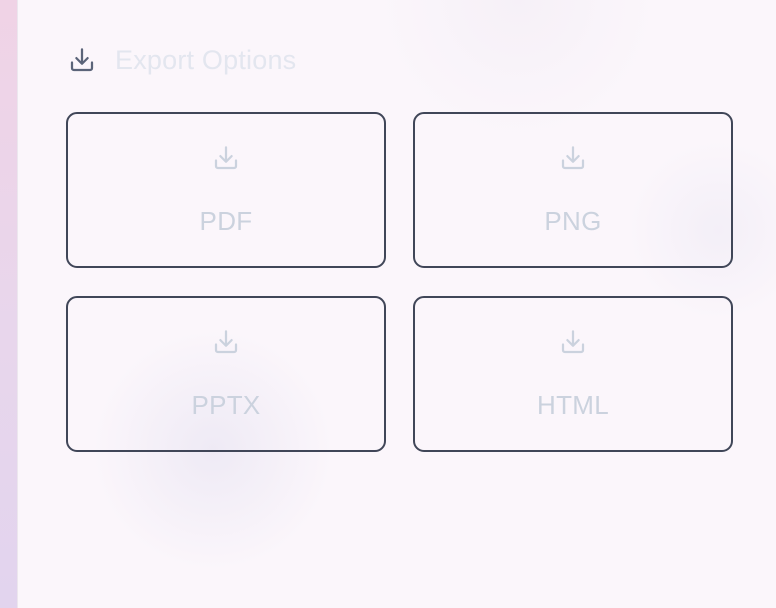 This screenshot has width=776, height=608. I want to click on export-header: Export Options, so click(181, 60).